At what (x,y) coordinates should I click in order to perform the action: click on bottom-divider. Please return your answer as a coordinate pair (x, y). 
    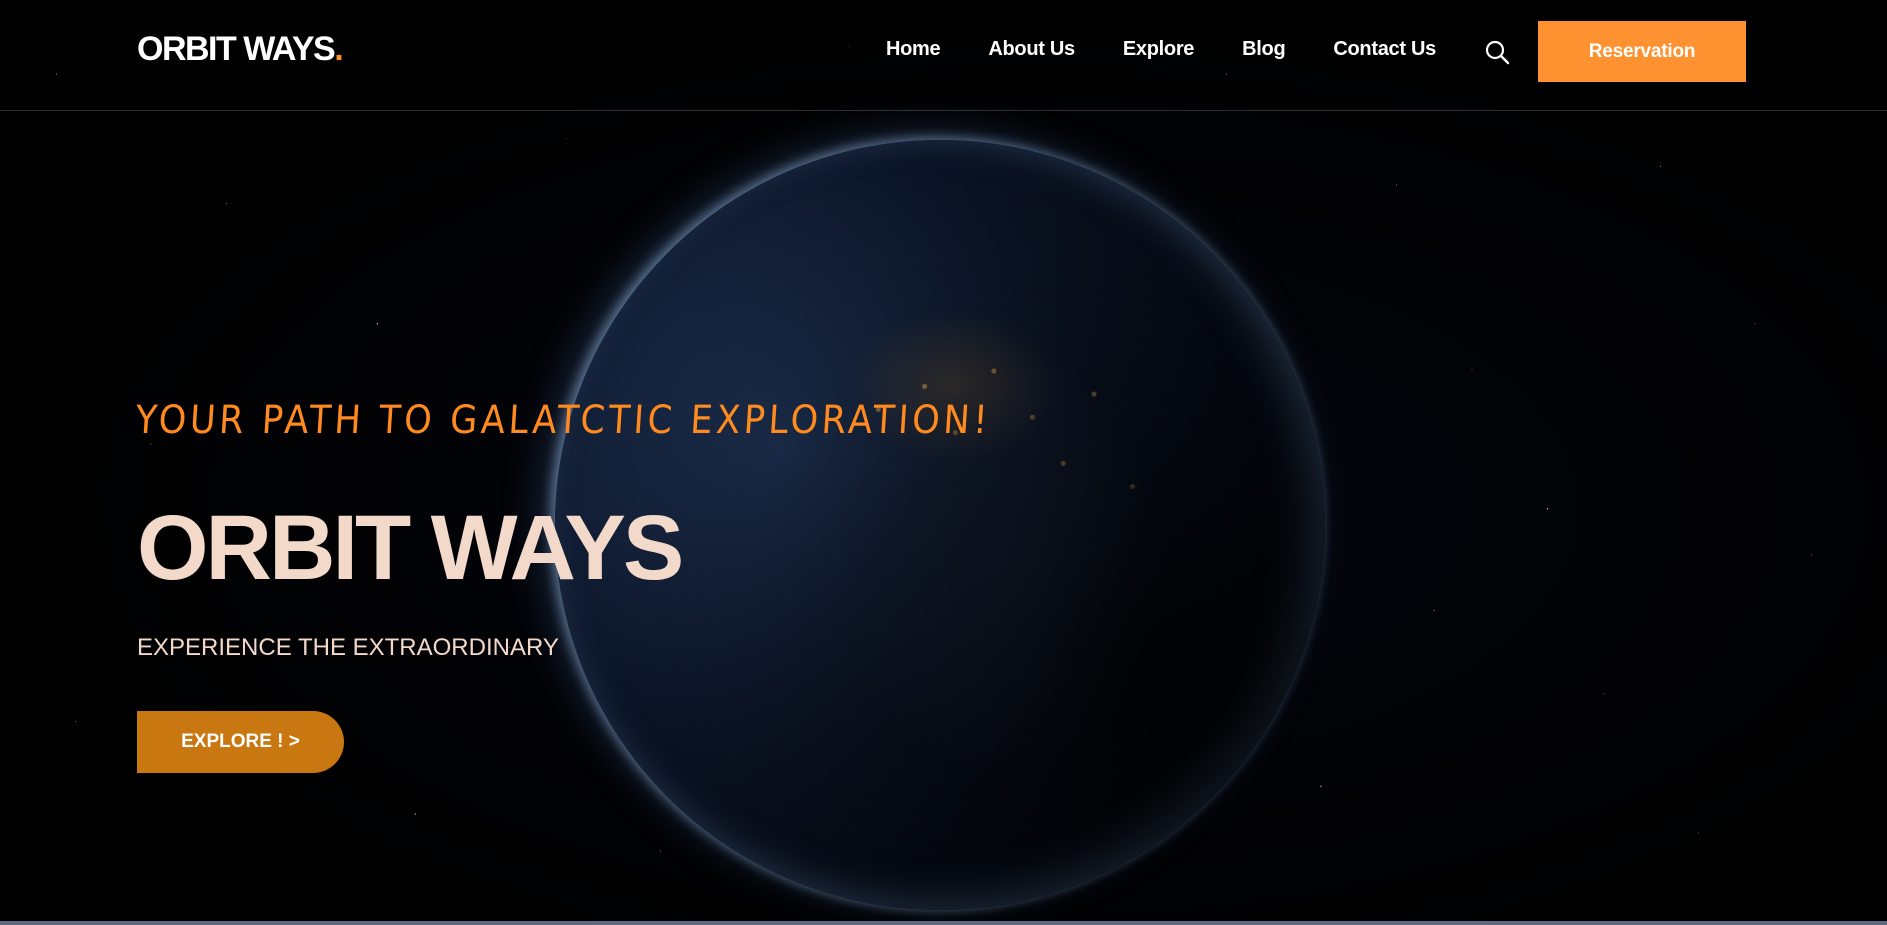
    Looking at the image, I should click on (943, 923).